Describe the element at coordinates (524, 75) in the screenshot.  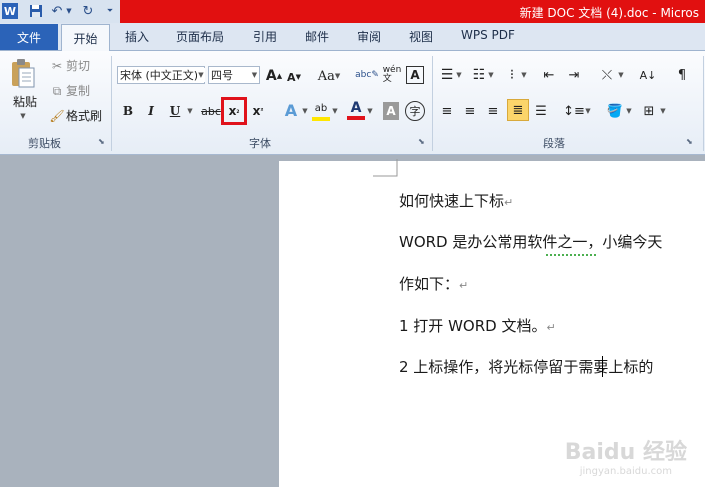
I see `multilevel-dropdown-icon: ▼` at that location.